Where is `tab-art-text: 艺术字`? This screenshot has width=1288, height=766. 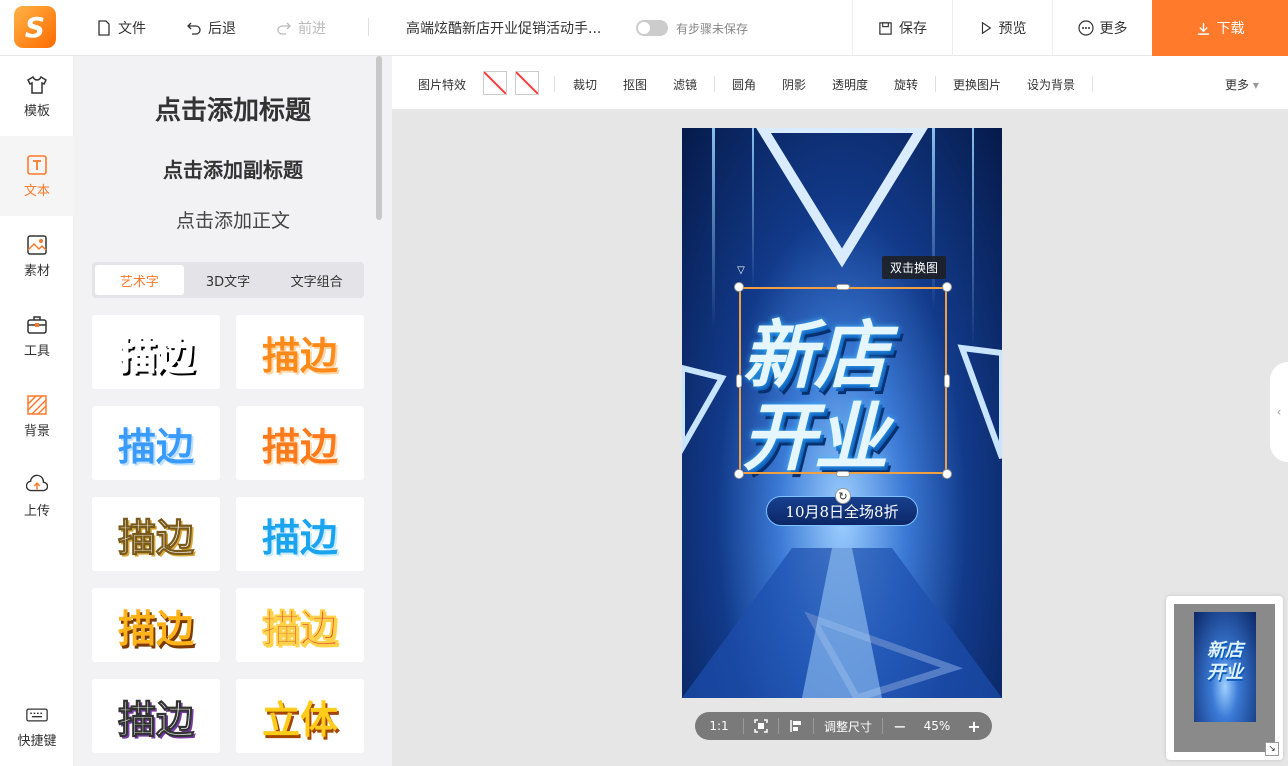
tab-art-text: 艺术字 is located at coordinates (139, 280).